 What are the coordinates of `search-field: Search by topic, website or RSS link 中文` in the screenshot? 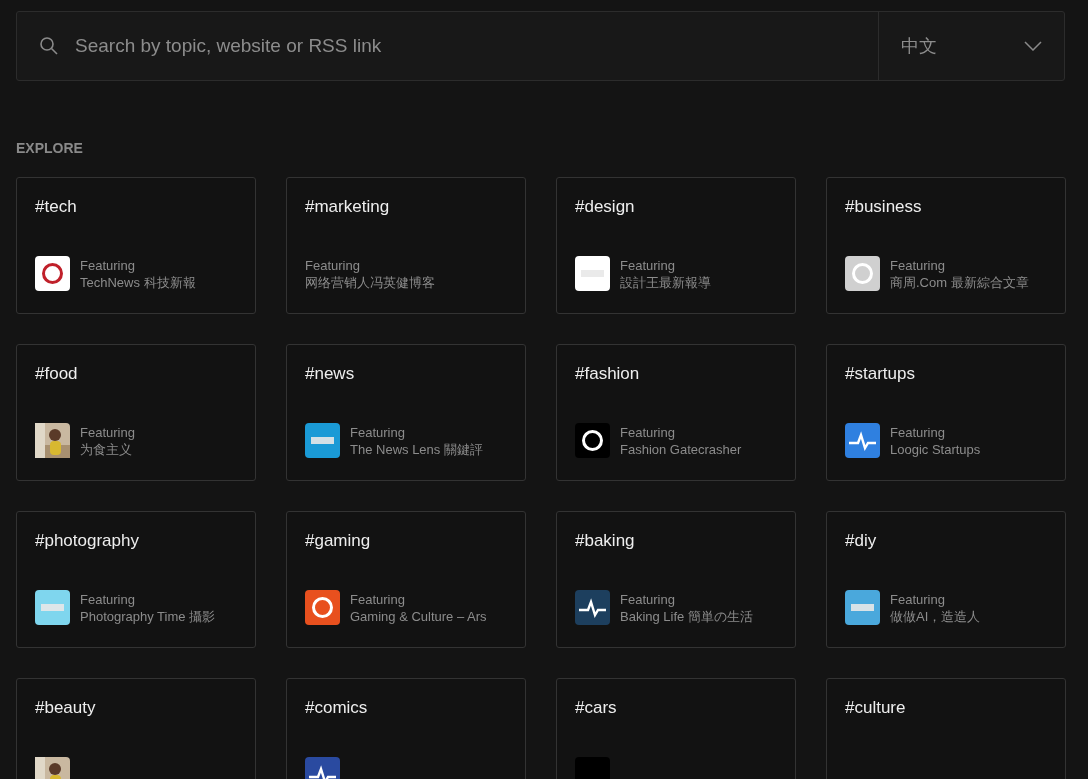 It's located at (540, 46).